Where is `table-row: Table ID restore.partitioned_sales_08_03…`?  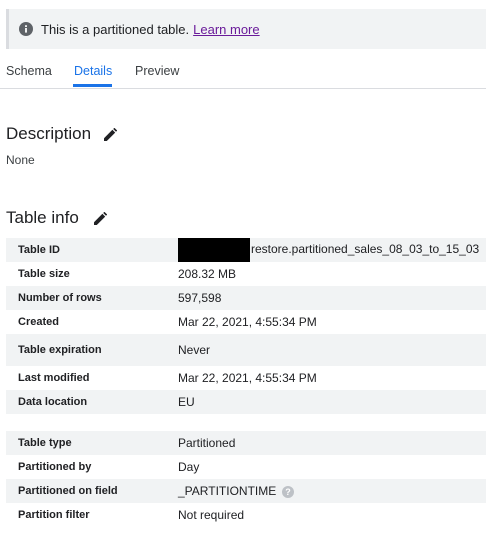 table-row: Table ID restore.partitioned_sales_08_03… is located at coordinates (246, 250).